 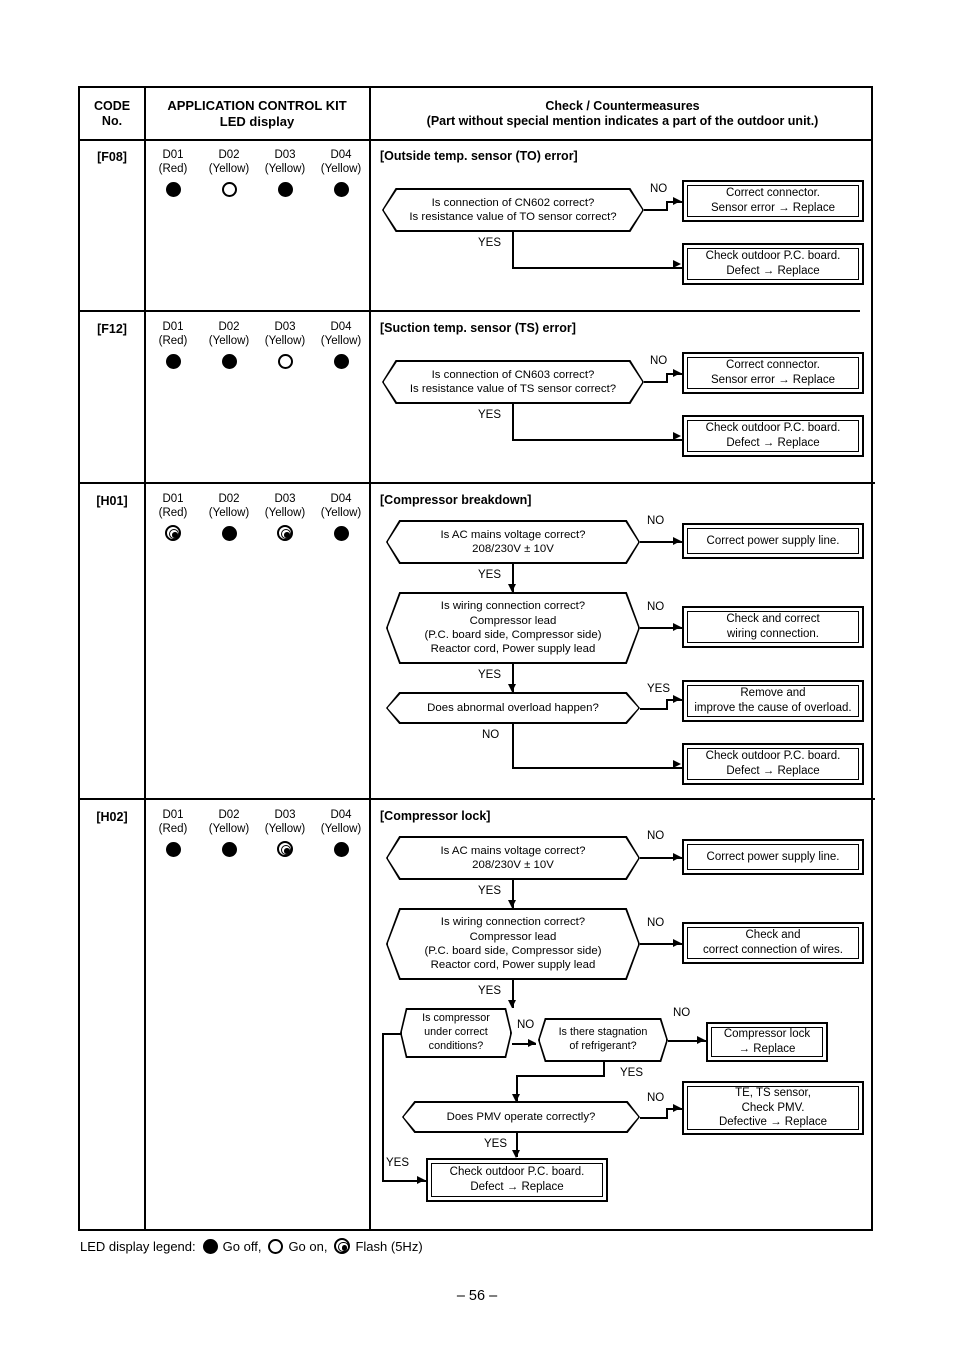 I want to click on result-line: improve the cause of overload., so click(x=773, y=708).